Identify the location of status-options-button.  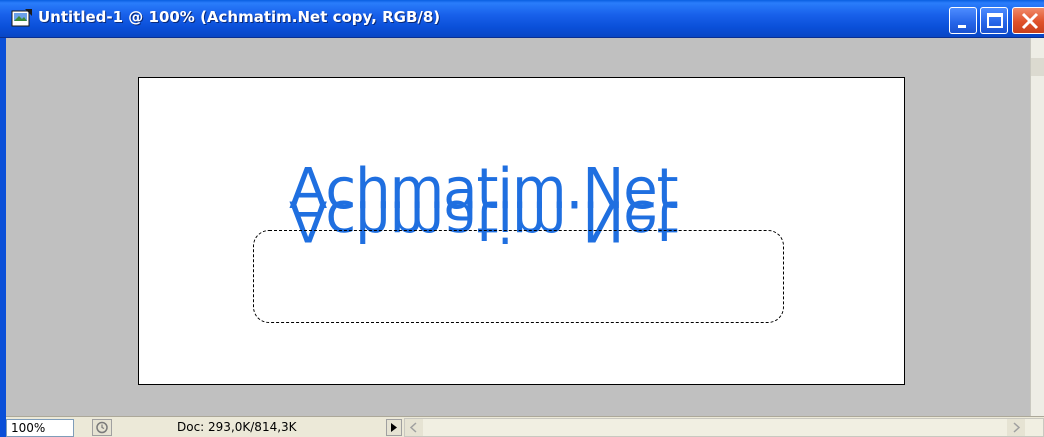
(102, 427).